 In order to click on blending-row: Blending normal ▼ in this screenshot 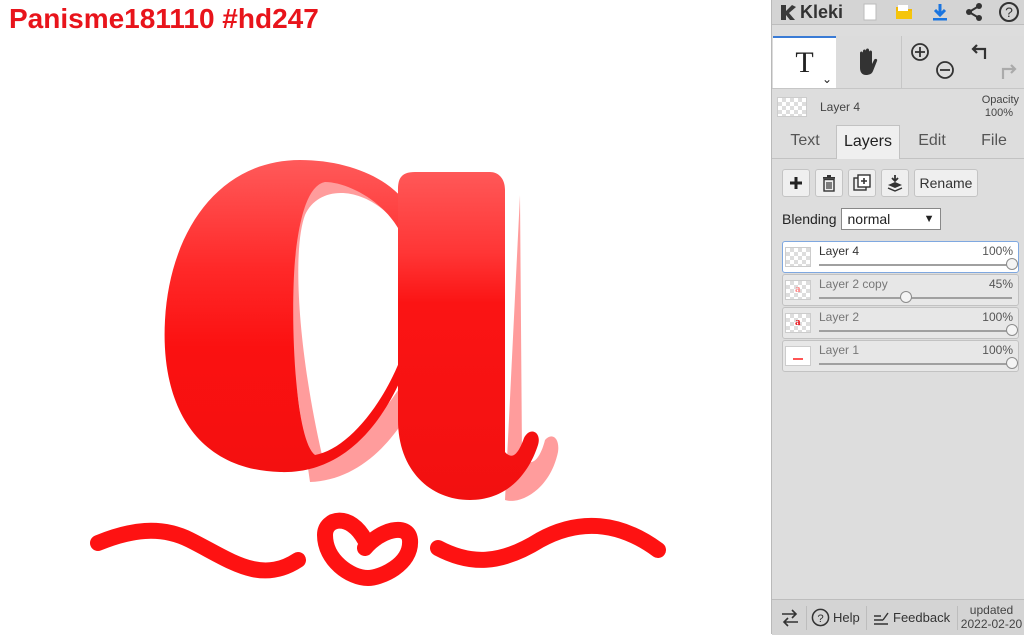, I will do `click(861, 219)`.